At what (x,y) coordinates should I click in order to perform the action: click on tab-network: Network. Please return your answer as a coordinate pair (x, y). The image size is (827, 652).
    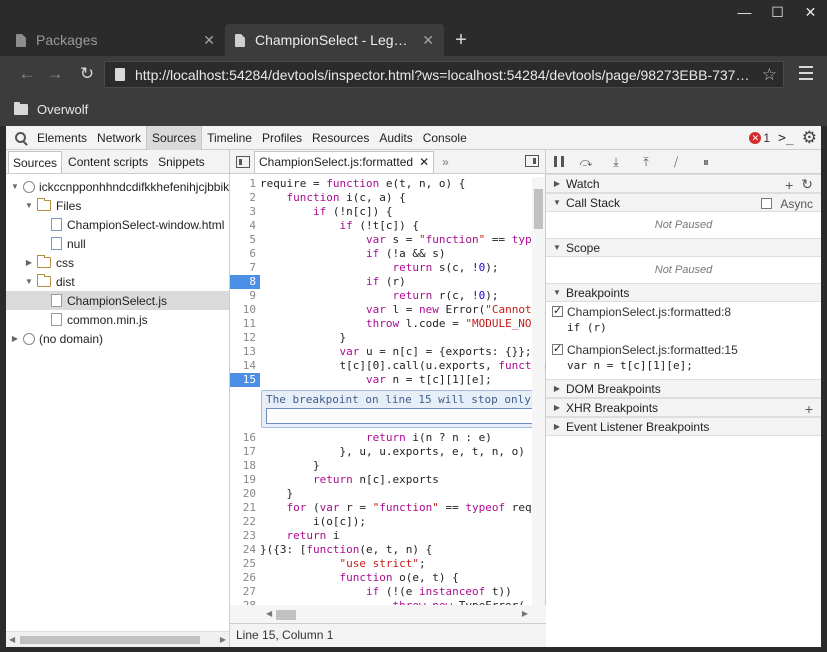
    Looking at the image, I should click on (119, 138).